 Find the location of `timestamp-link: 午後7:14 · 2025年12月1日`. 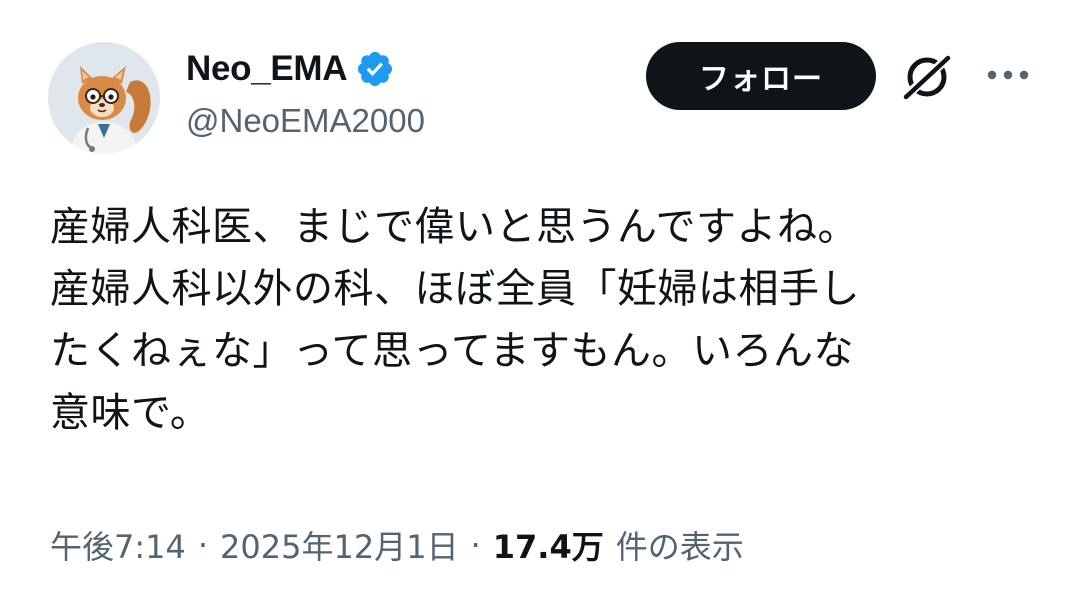

timestamp-link: 午後7:14 · 2025年12月1日 is located at coordinates (254, 545).